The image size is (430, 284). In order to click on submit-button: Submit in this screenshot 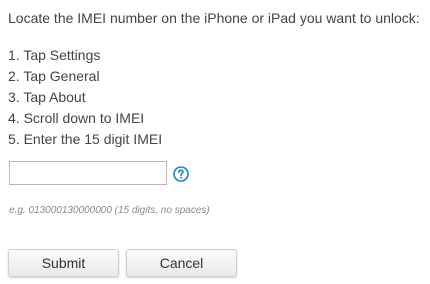, I will do `click(63, 263)`.